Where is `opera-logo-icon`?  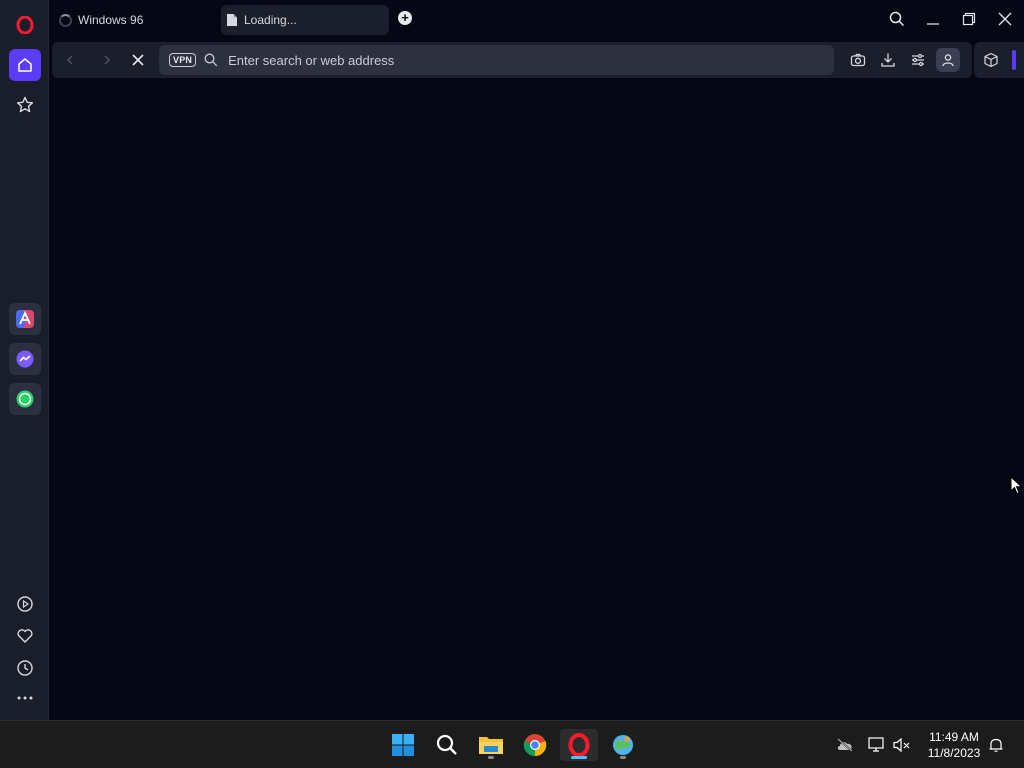 opera-logo-icon is located at coordinates (25, 25).